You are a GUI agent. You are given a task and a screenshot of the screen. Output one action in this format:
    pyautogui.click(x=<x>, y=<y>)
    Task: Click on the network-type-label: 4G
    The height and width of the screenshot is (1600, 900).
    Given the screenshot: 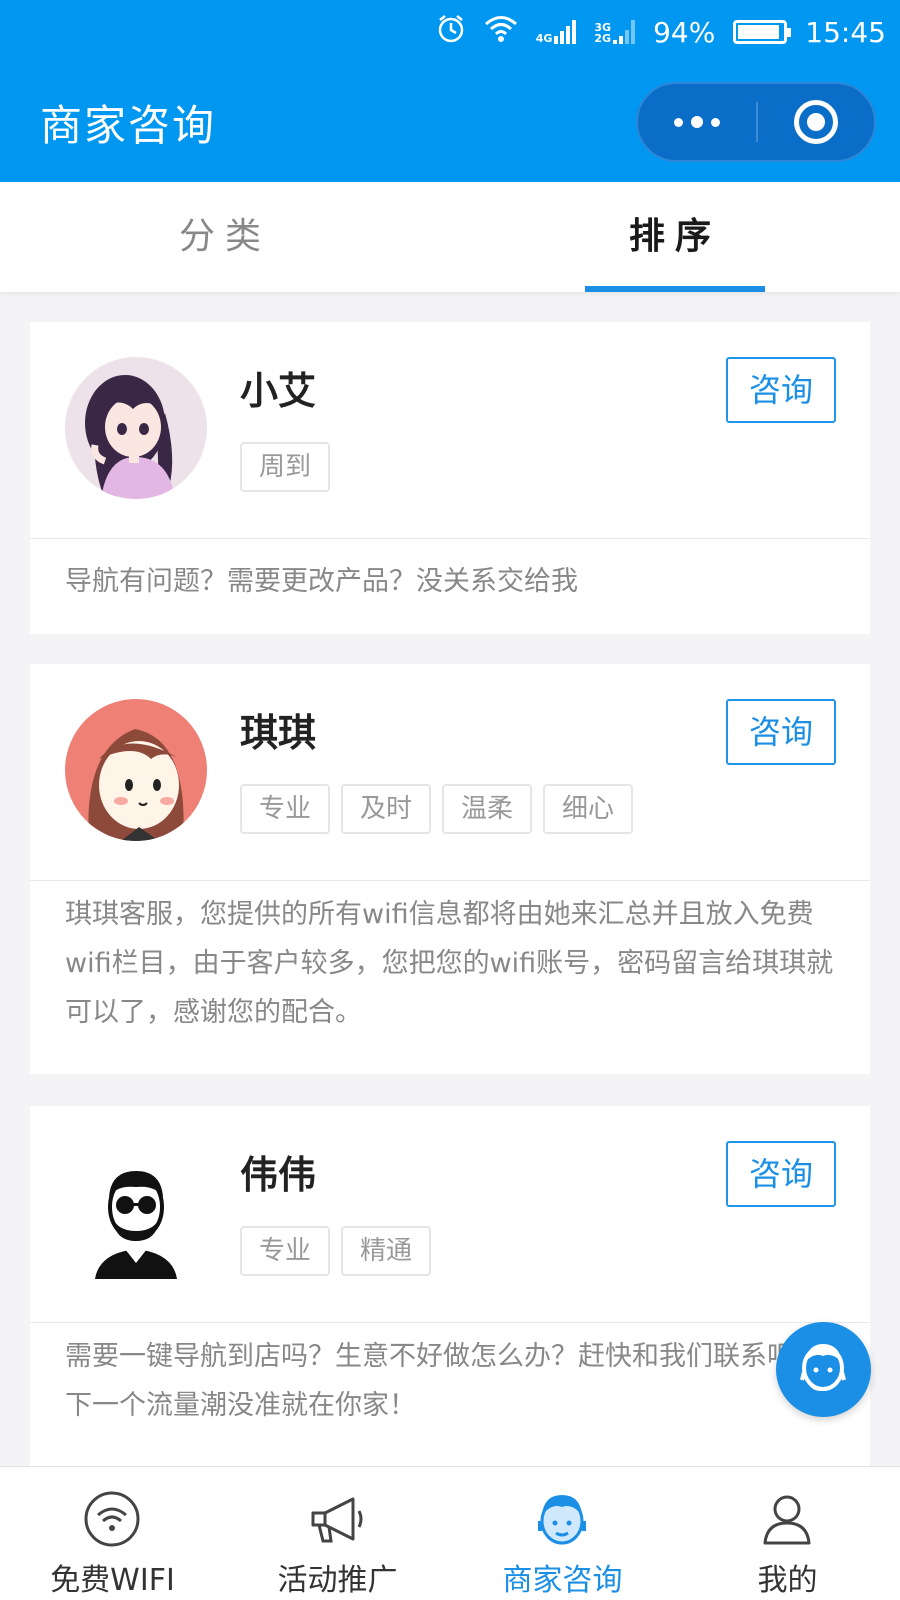 What is the action you would take?
    pyautogui.click(x=544, y=38)
    